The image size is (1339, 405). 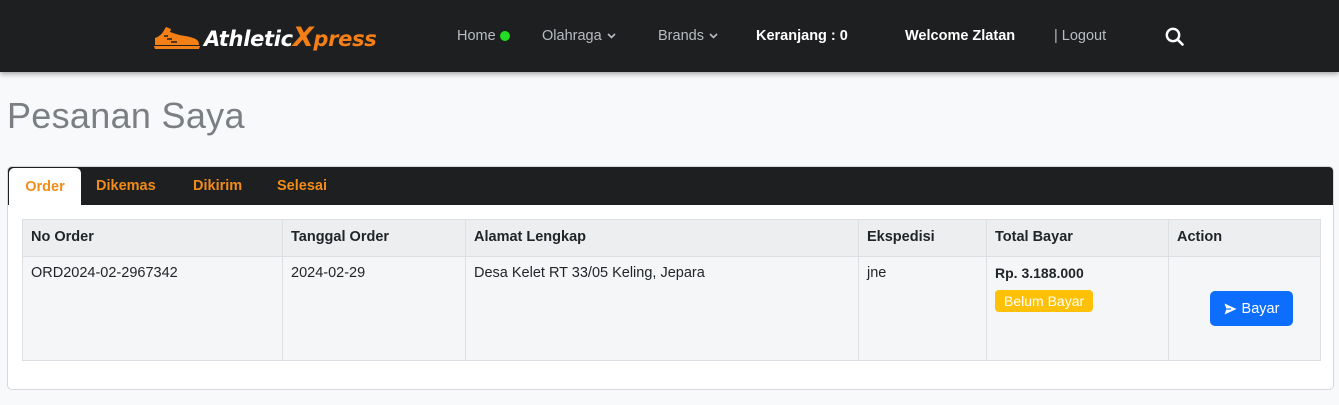 I want to click on column-header-action: Action, so click(x=1244, y=238).